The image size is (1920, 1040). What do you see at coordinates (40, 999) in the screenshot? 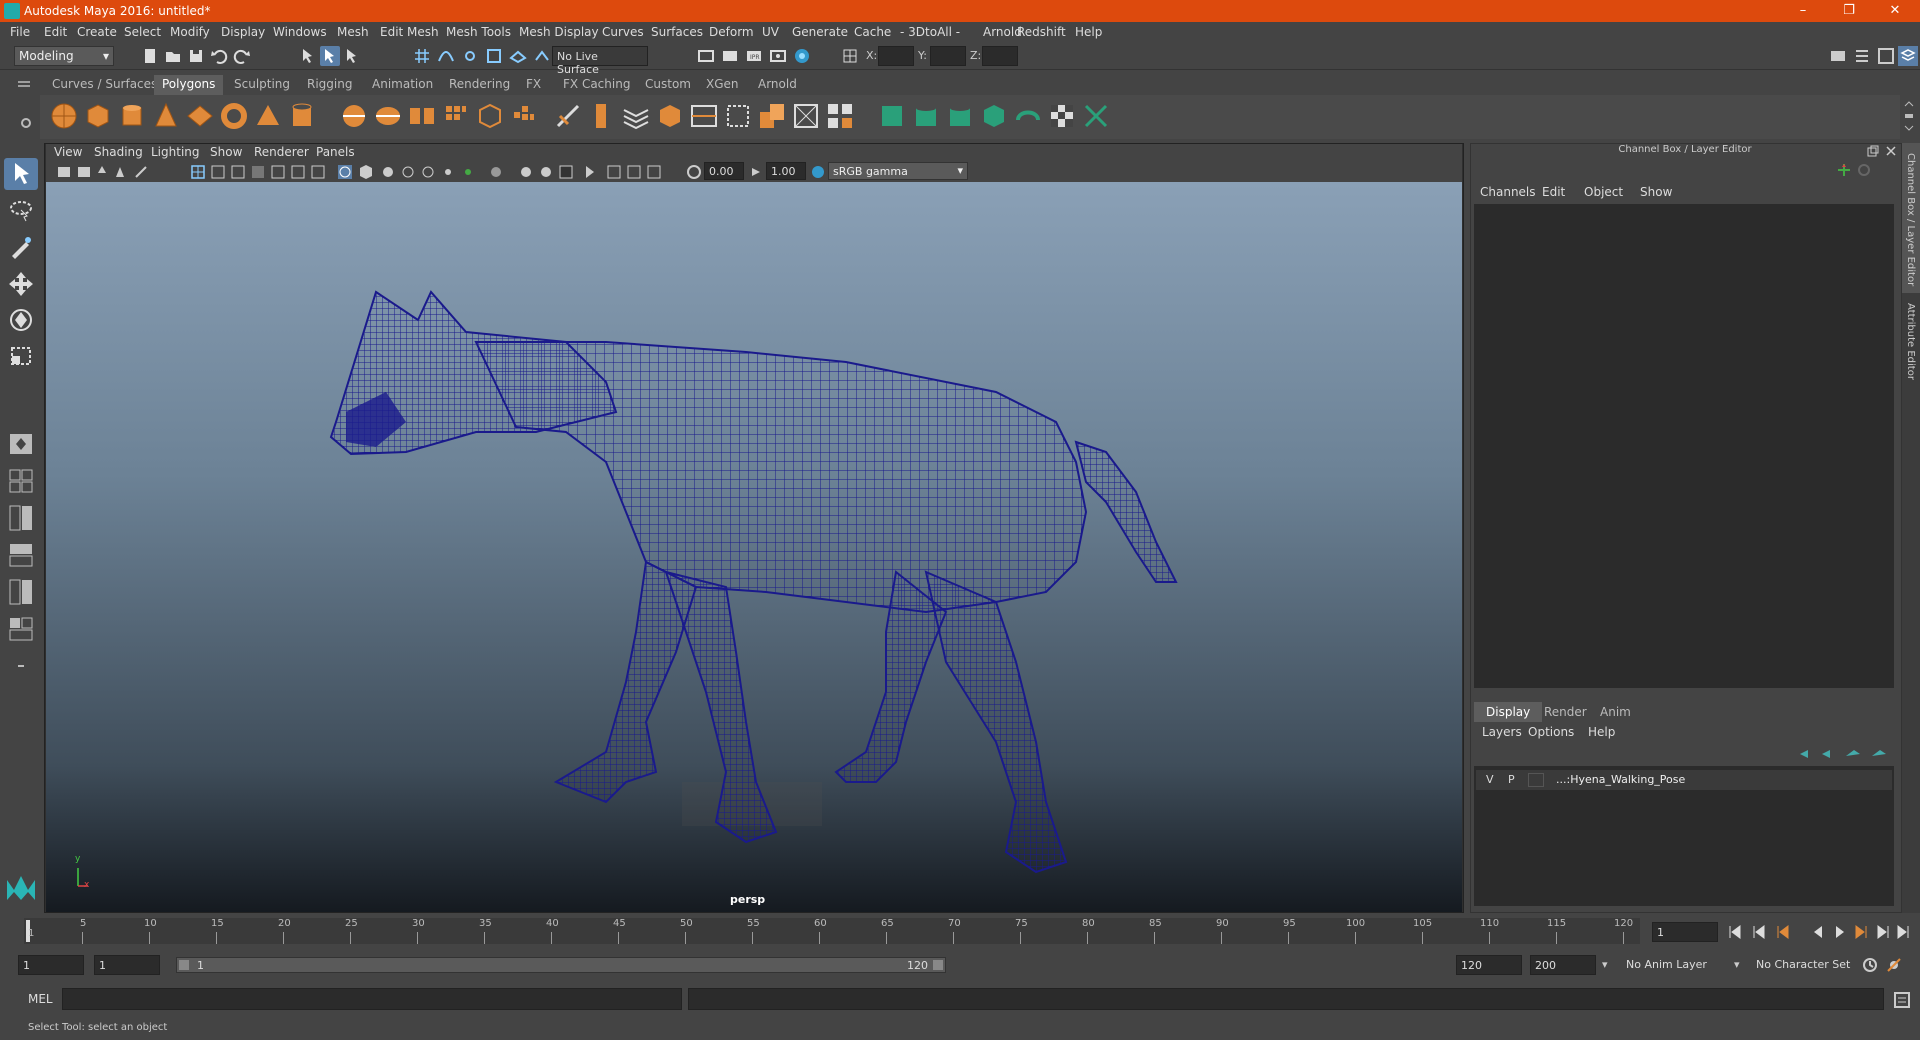
I see `command-language-label: MEL` at bounding box center [40, 999].